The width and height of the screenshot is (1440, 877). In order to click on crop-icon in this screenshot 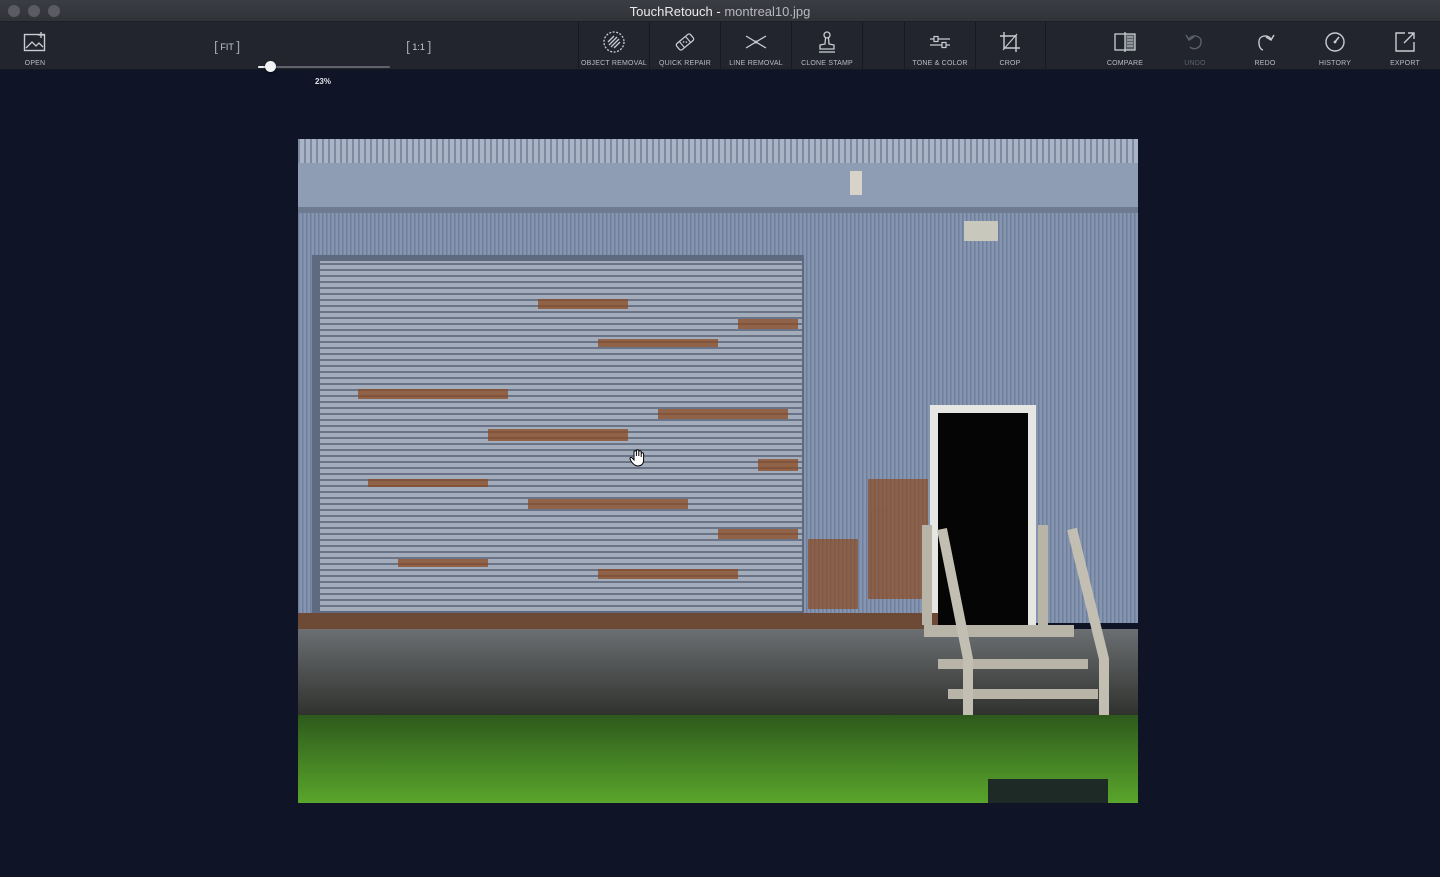, I will do `click(1010, 42)`.